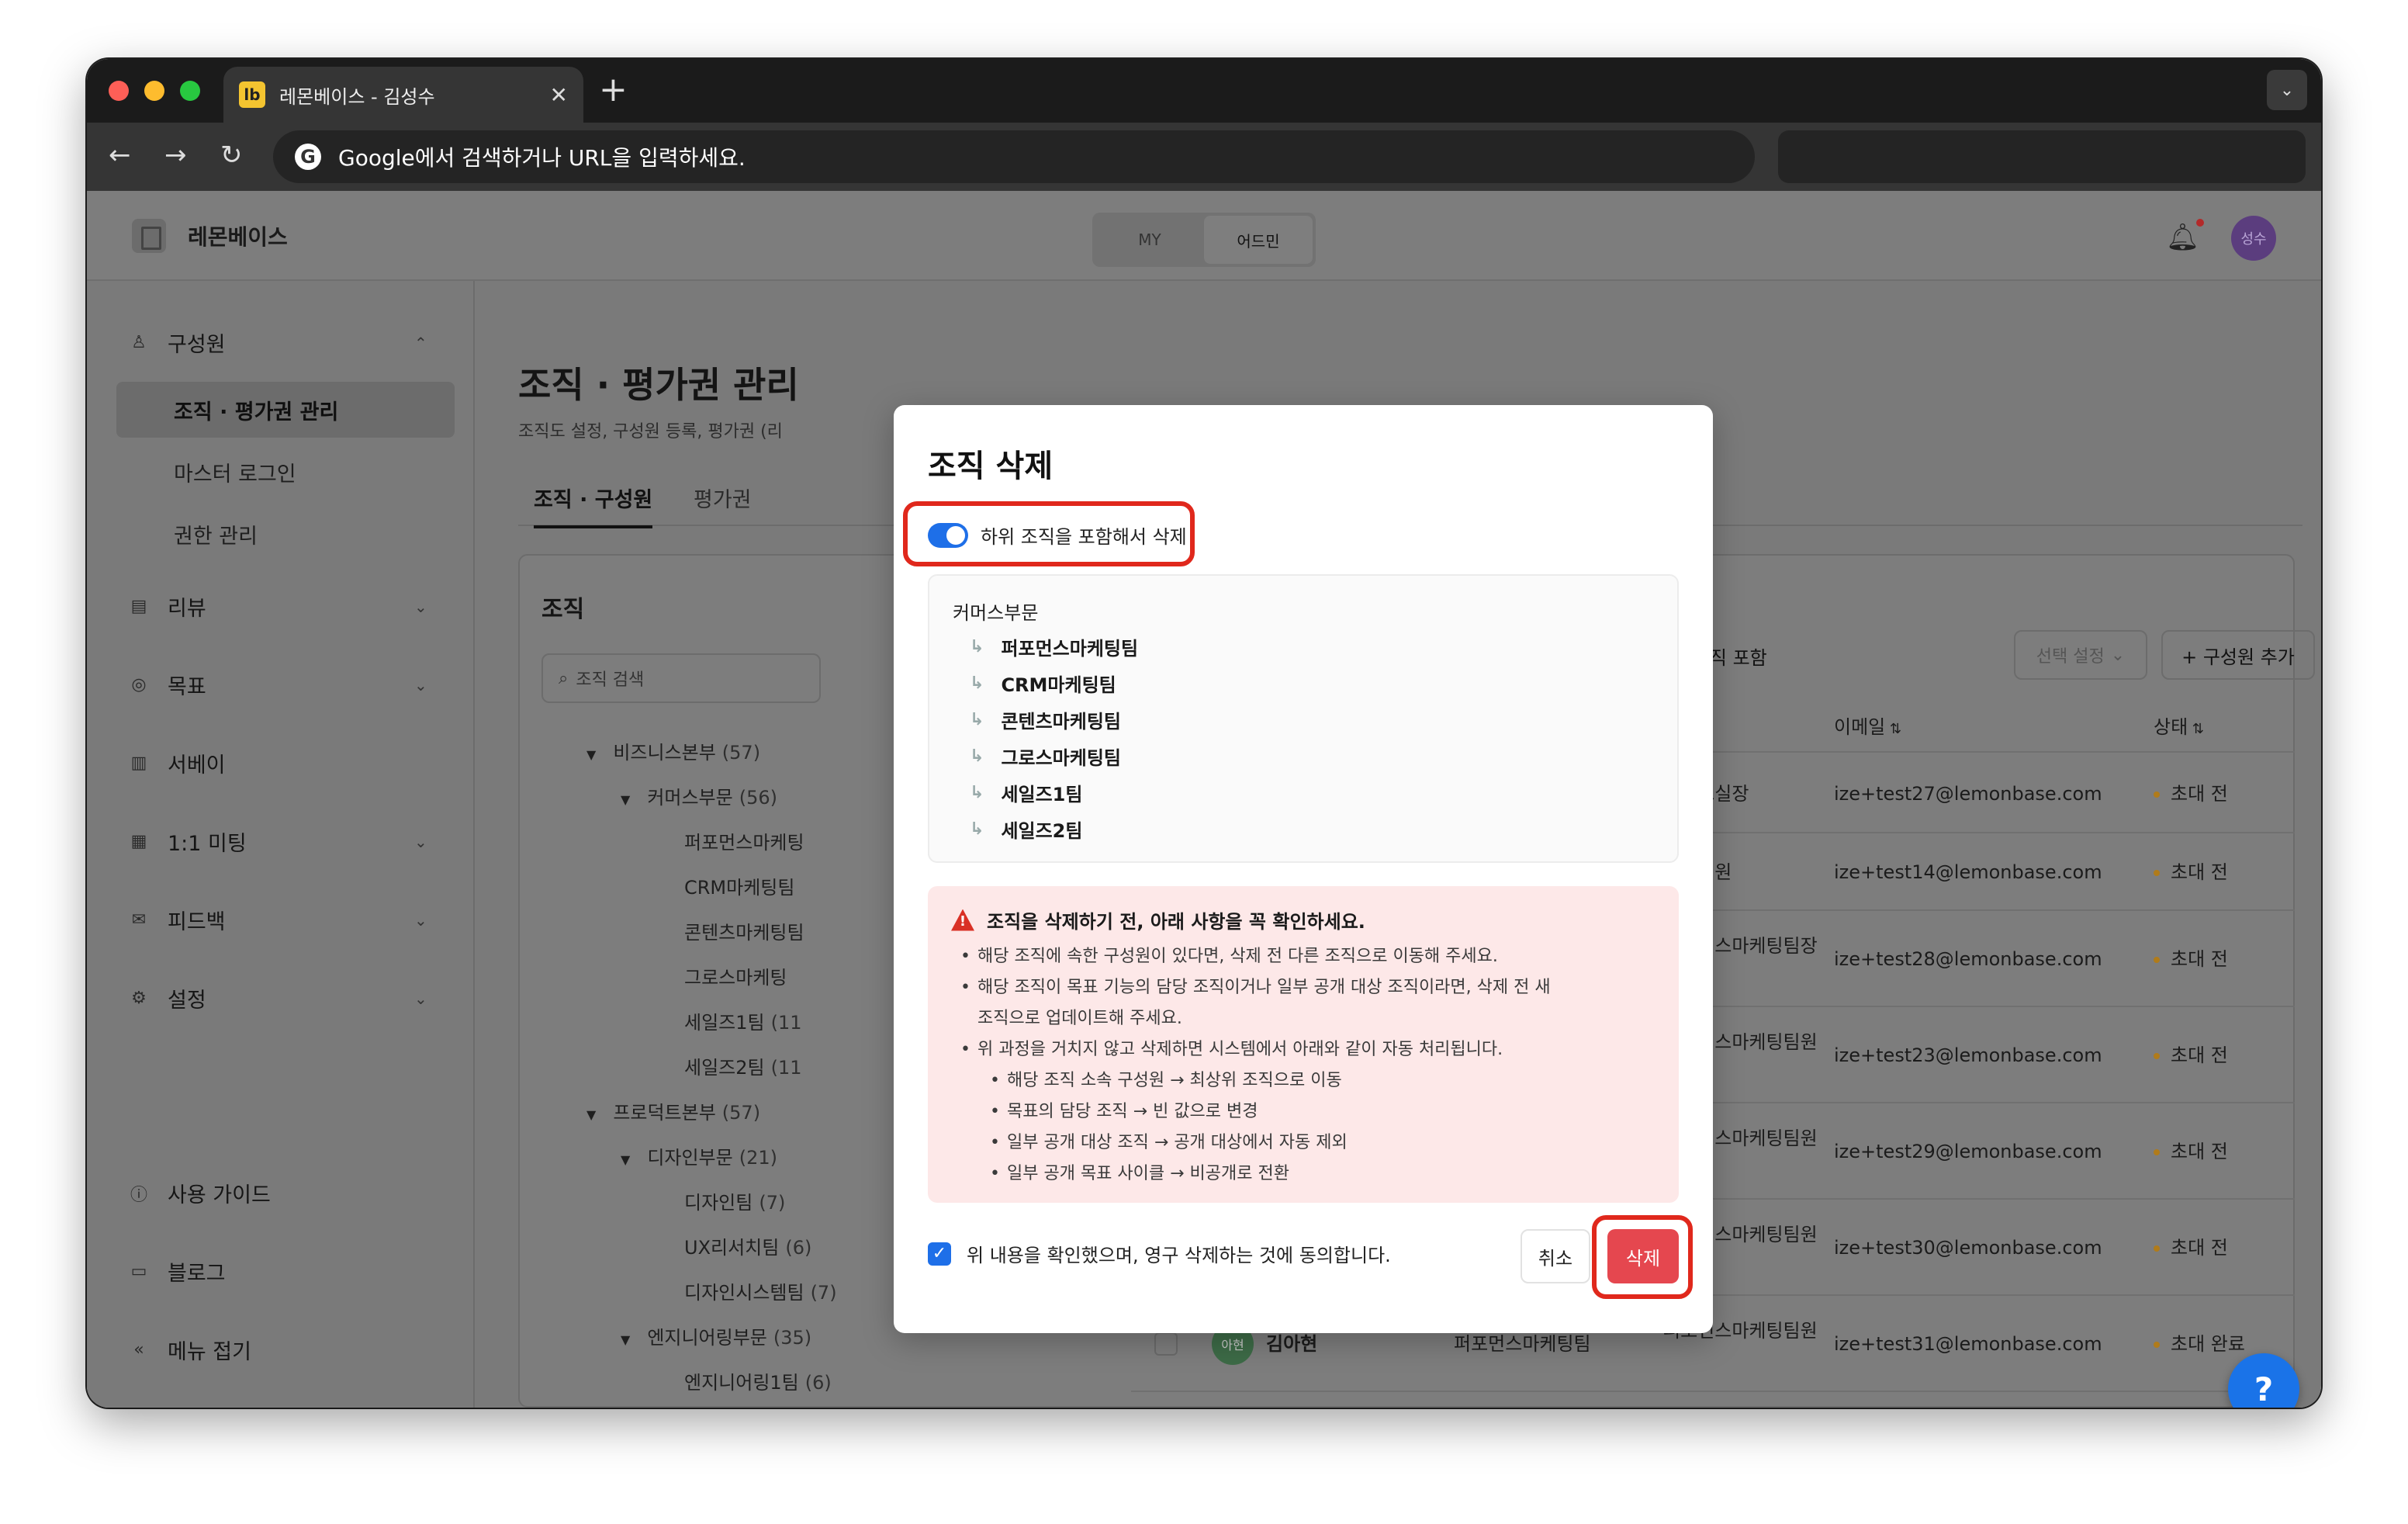  I want to click on warning-item: 위 과정을 거치지 않고 삭제하면 시스템에서 아래와 같이 자동 처리됩니다., so click(1303, 1049).